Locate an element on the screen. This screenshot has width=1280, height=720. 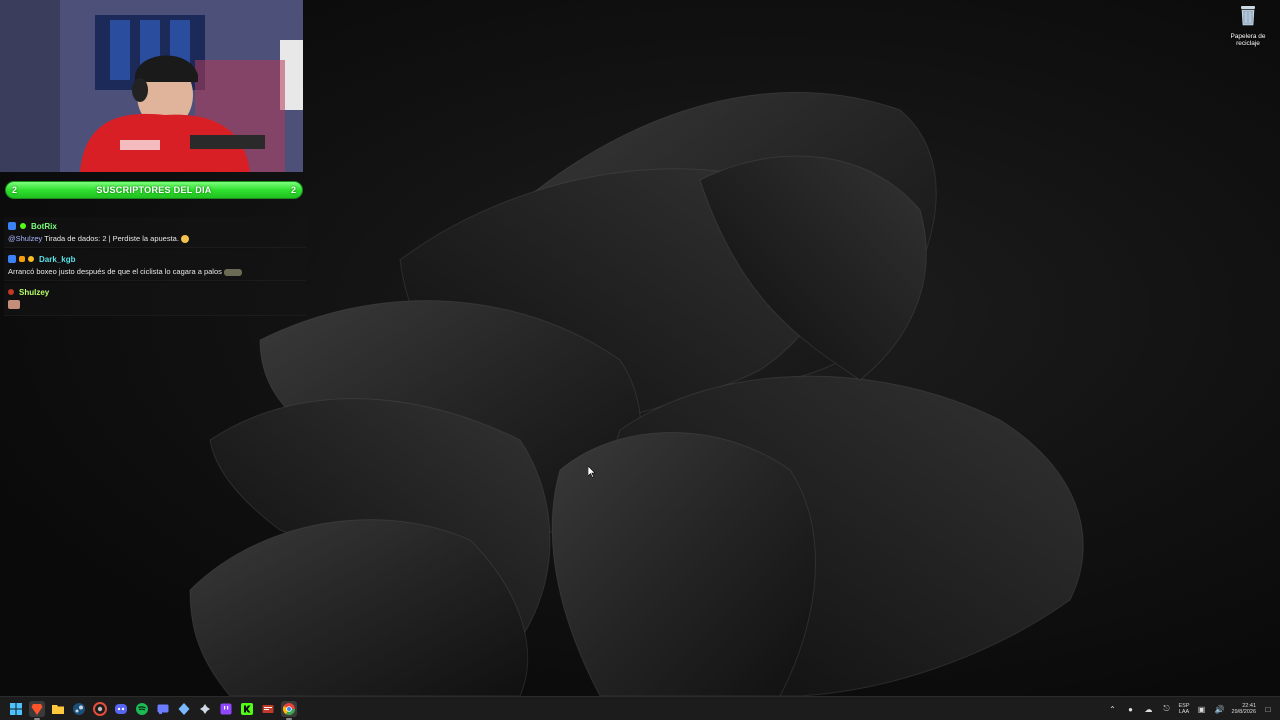
sub-count-left: 2 is located at coordinates (15, 190).